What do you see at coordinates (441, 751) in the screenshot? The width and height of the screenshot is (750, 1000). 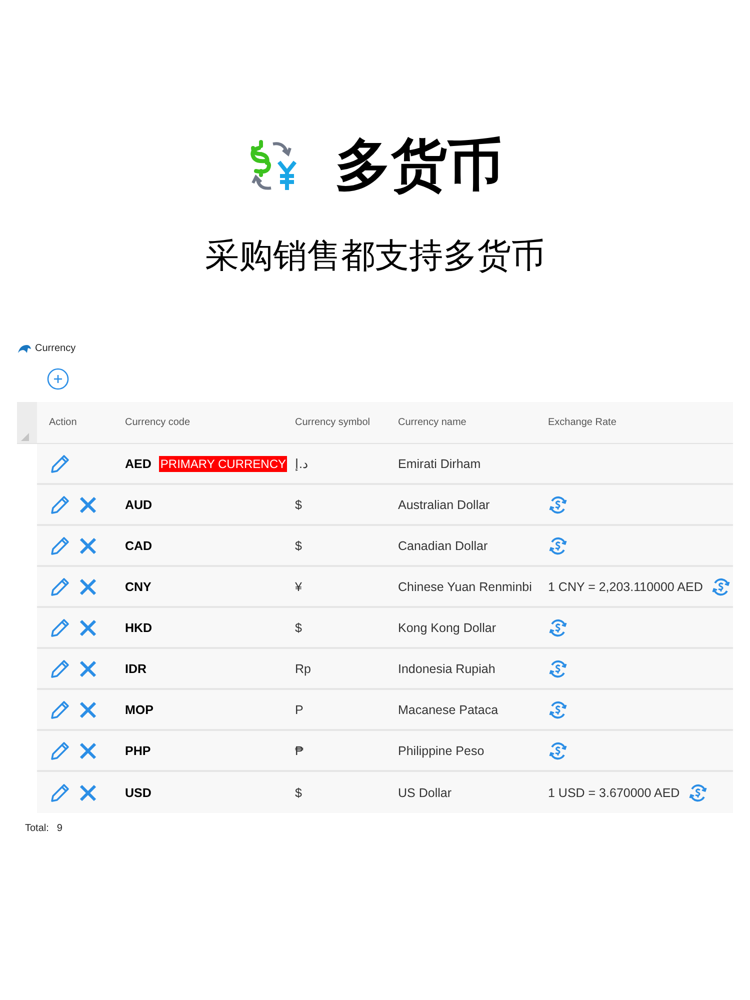 I see `currency-name: Philippine Peso` at bounding box center [441, 751].